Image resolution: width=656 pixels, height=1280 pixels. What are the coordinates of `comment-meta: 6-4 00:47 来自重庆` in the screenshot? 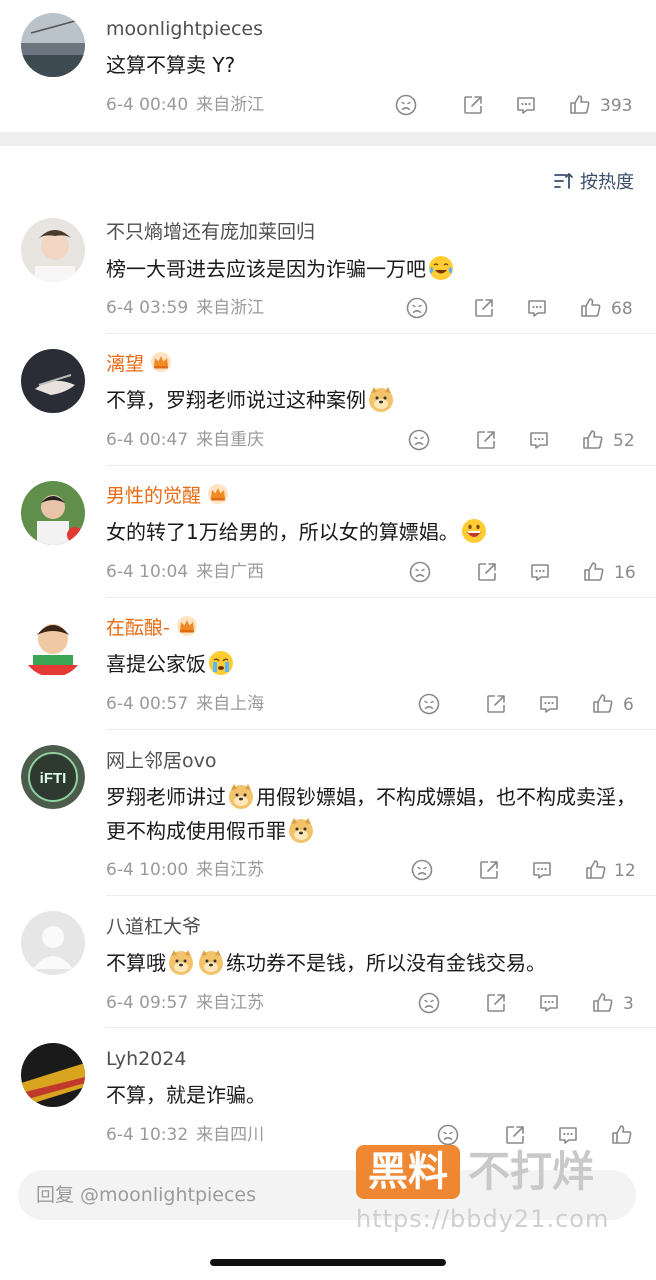 It's located at (185, 440).